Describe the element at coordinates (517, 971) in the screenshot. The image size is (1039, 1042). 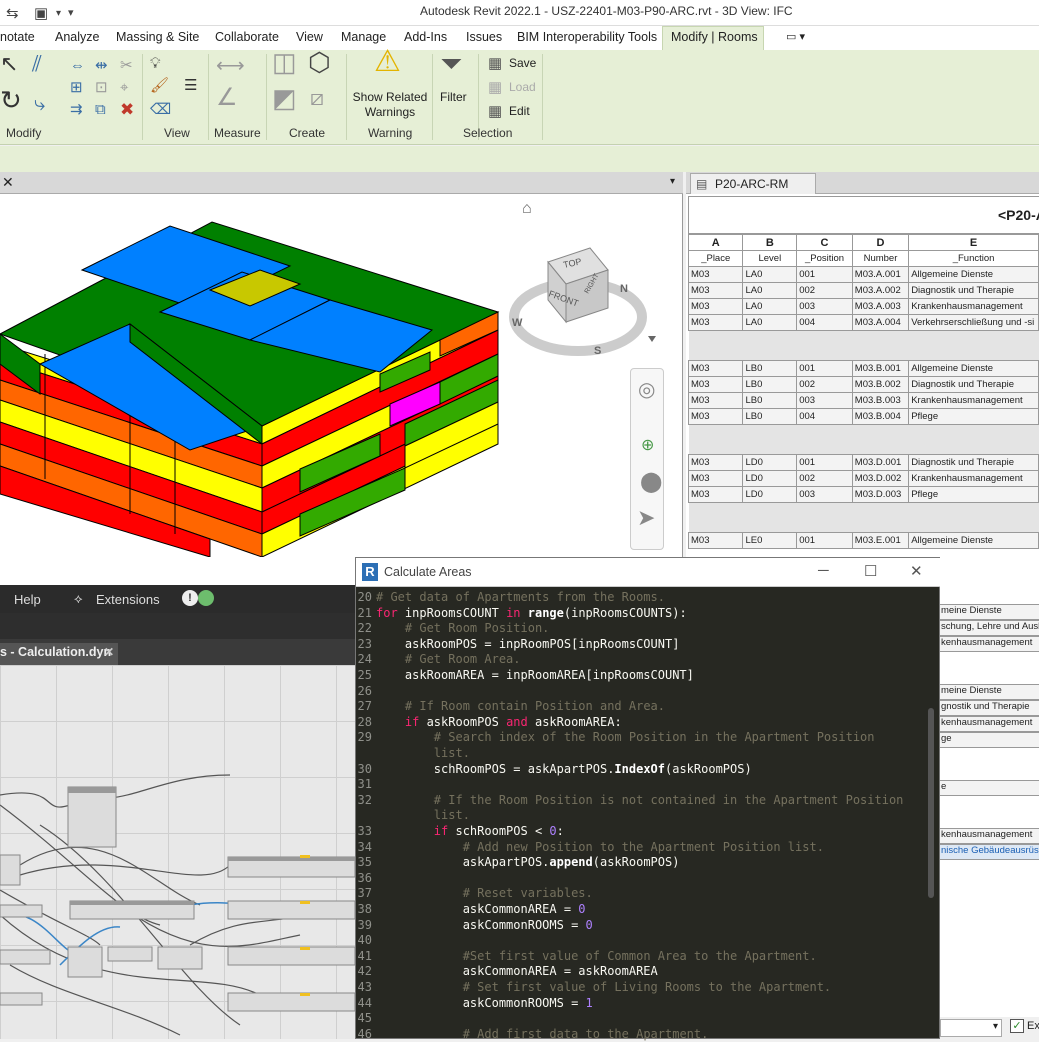
I see `code-line: askCommonAREA = askRoomAREA` at that location.